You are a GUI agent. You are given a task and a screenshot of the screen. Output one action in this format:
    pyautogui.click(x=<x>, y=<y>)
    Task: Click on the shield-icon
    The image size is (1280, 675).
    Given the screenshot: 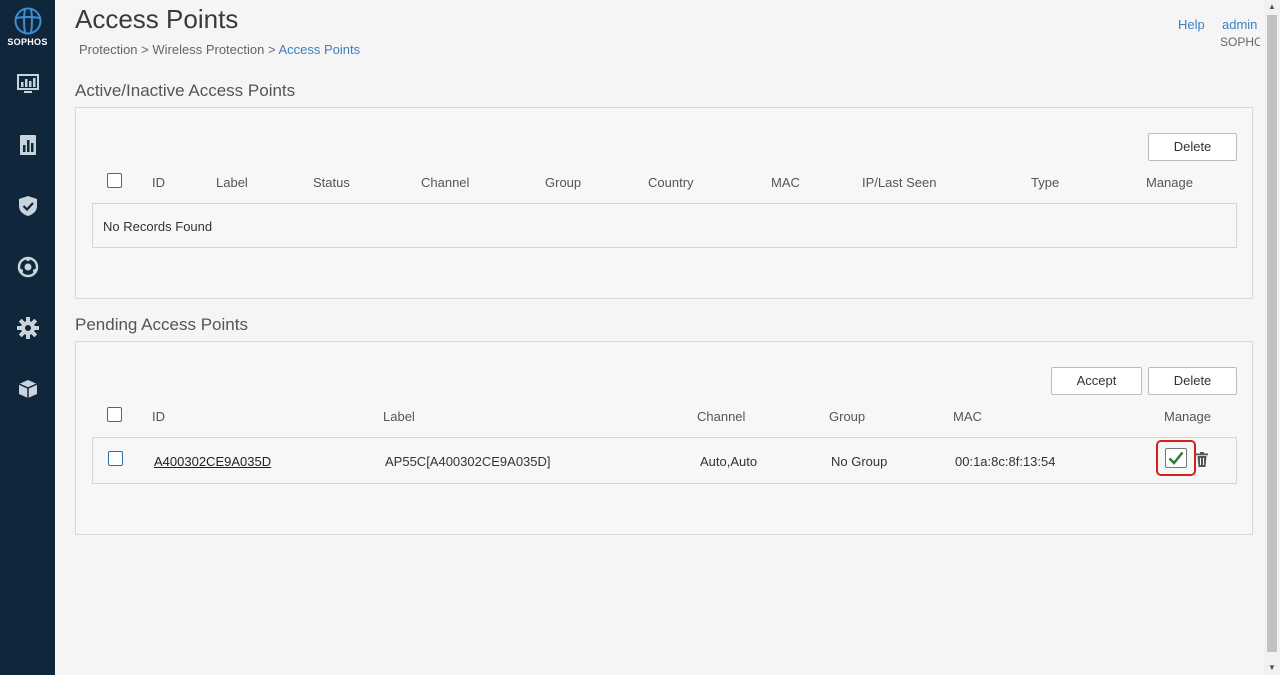 What is the action you would take?
    pyautogui.click(x=28, y=206)
    